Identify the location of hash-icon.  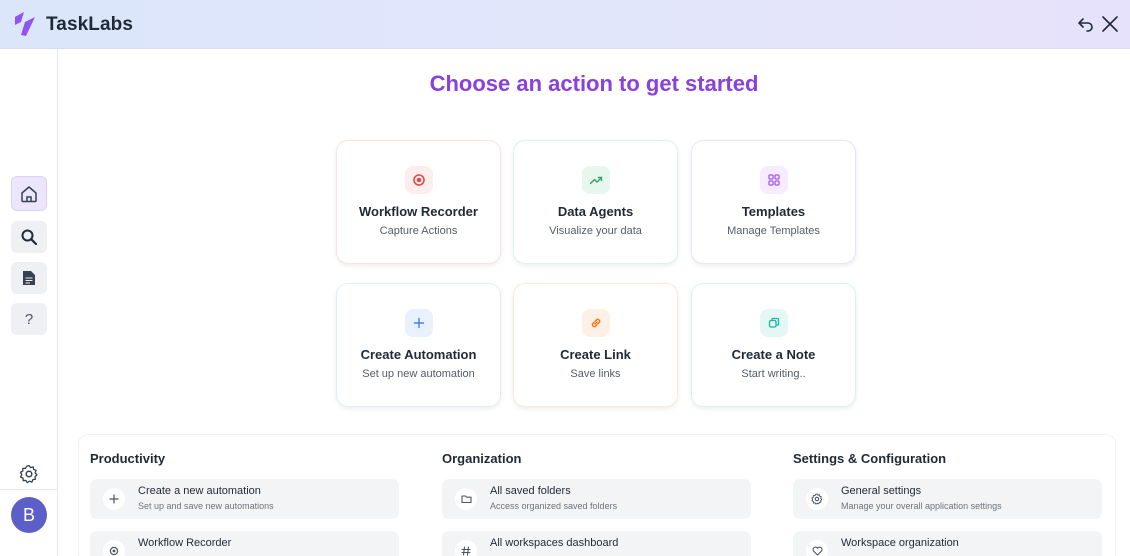
(466, 548).